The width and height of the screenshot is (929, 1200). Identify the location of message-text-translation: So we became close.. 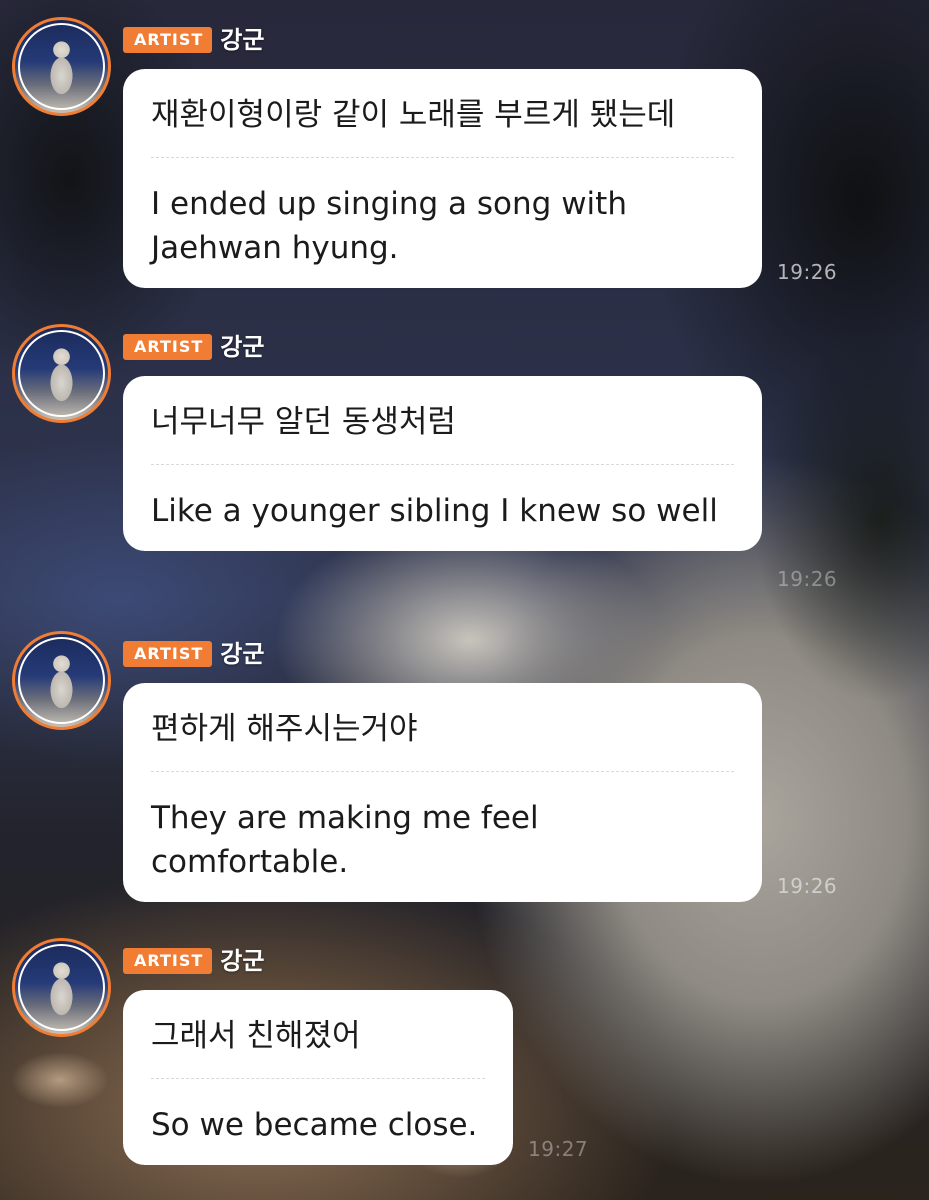
(314, 1125).